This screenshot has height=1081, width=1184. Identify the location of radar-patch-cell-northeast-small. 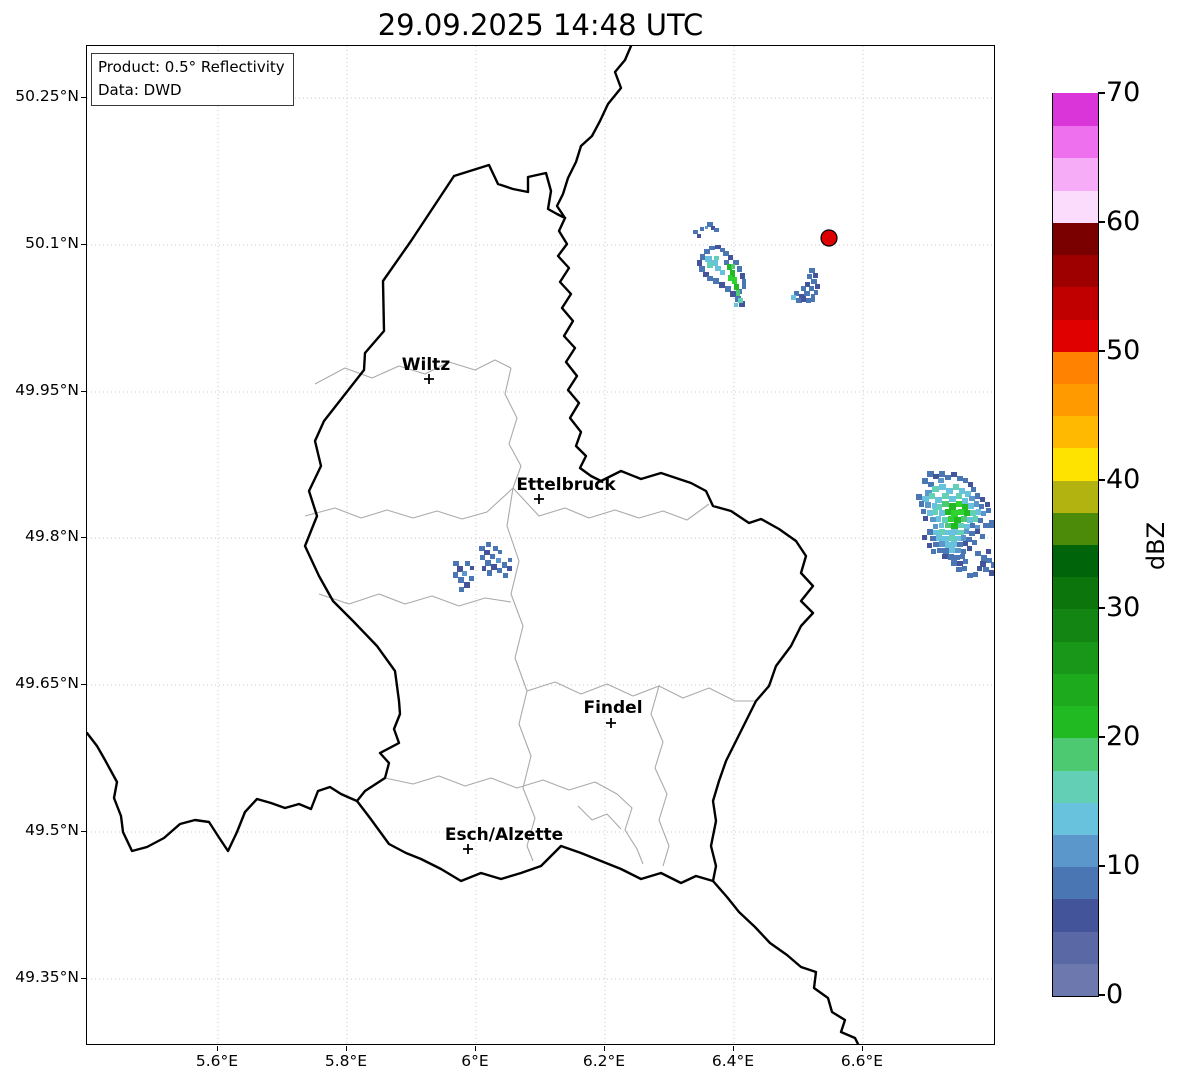
(805, 285).